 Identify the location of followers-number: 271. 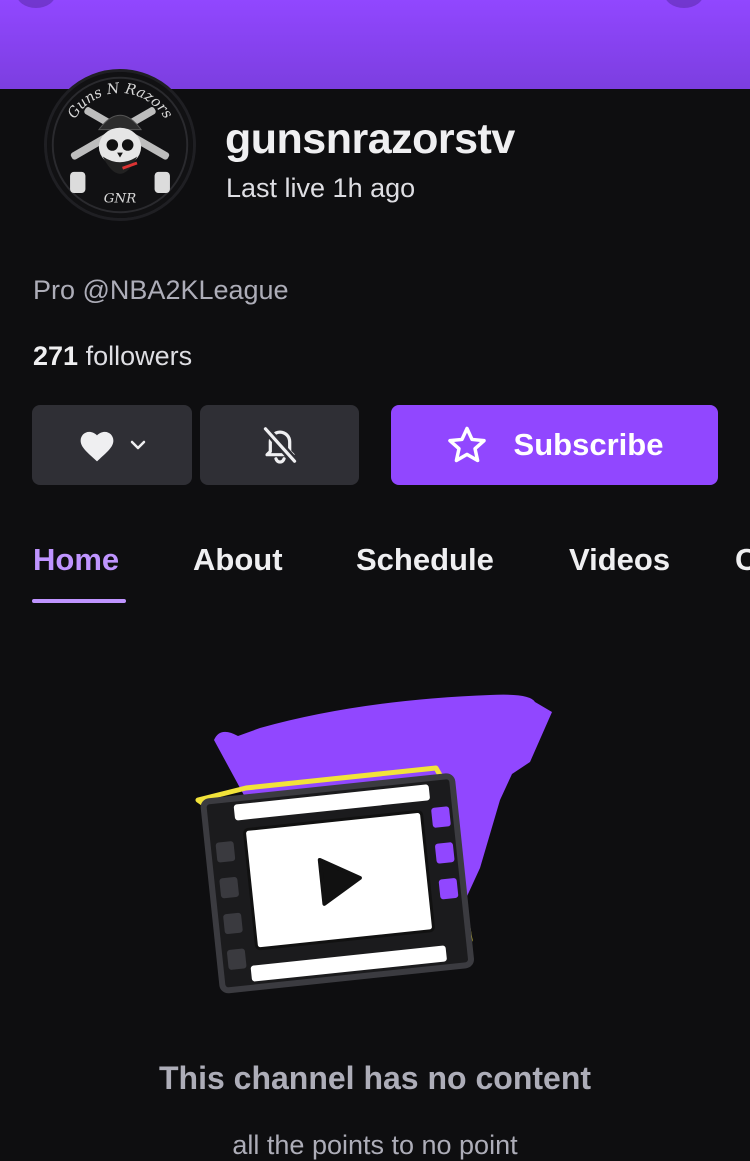
(56, 356).